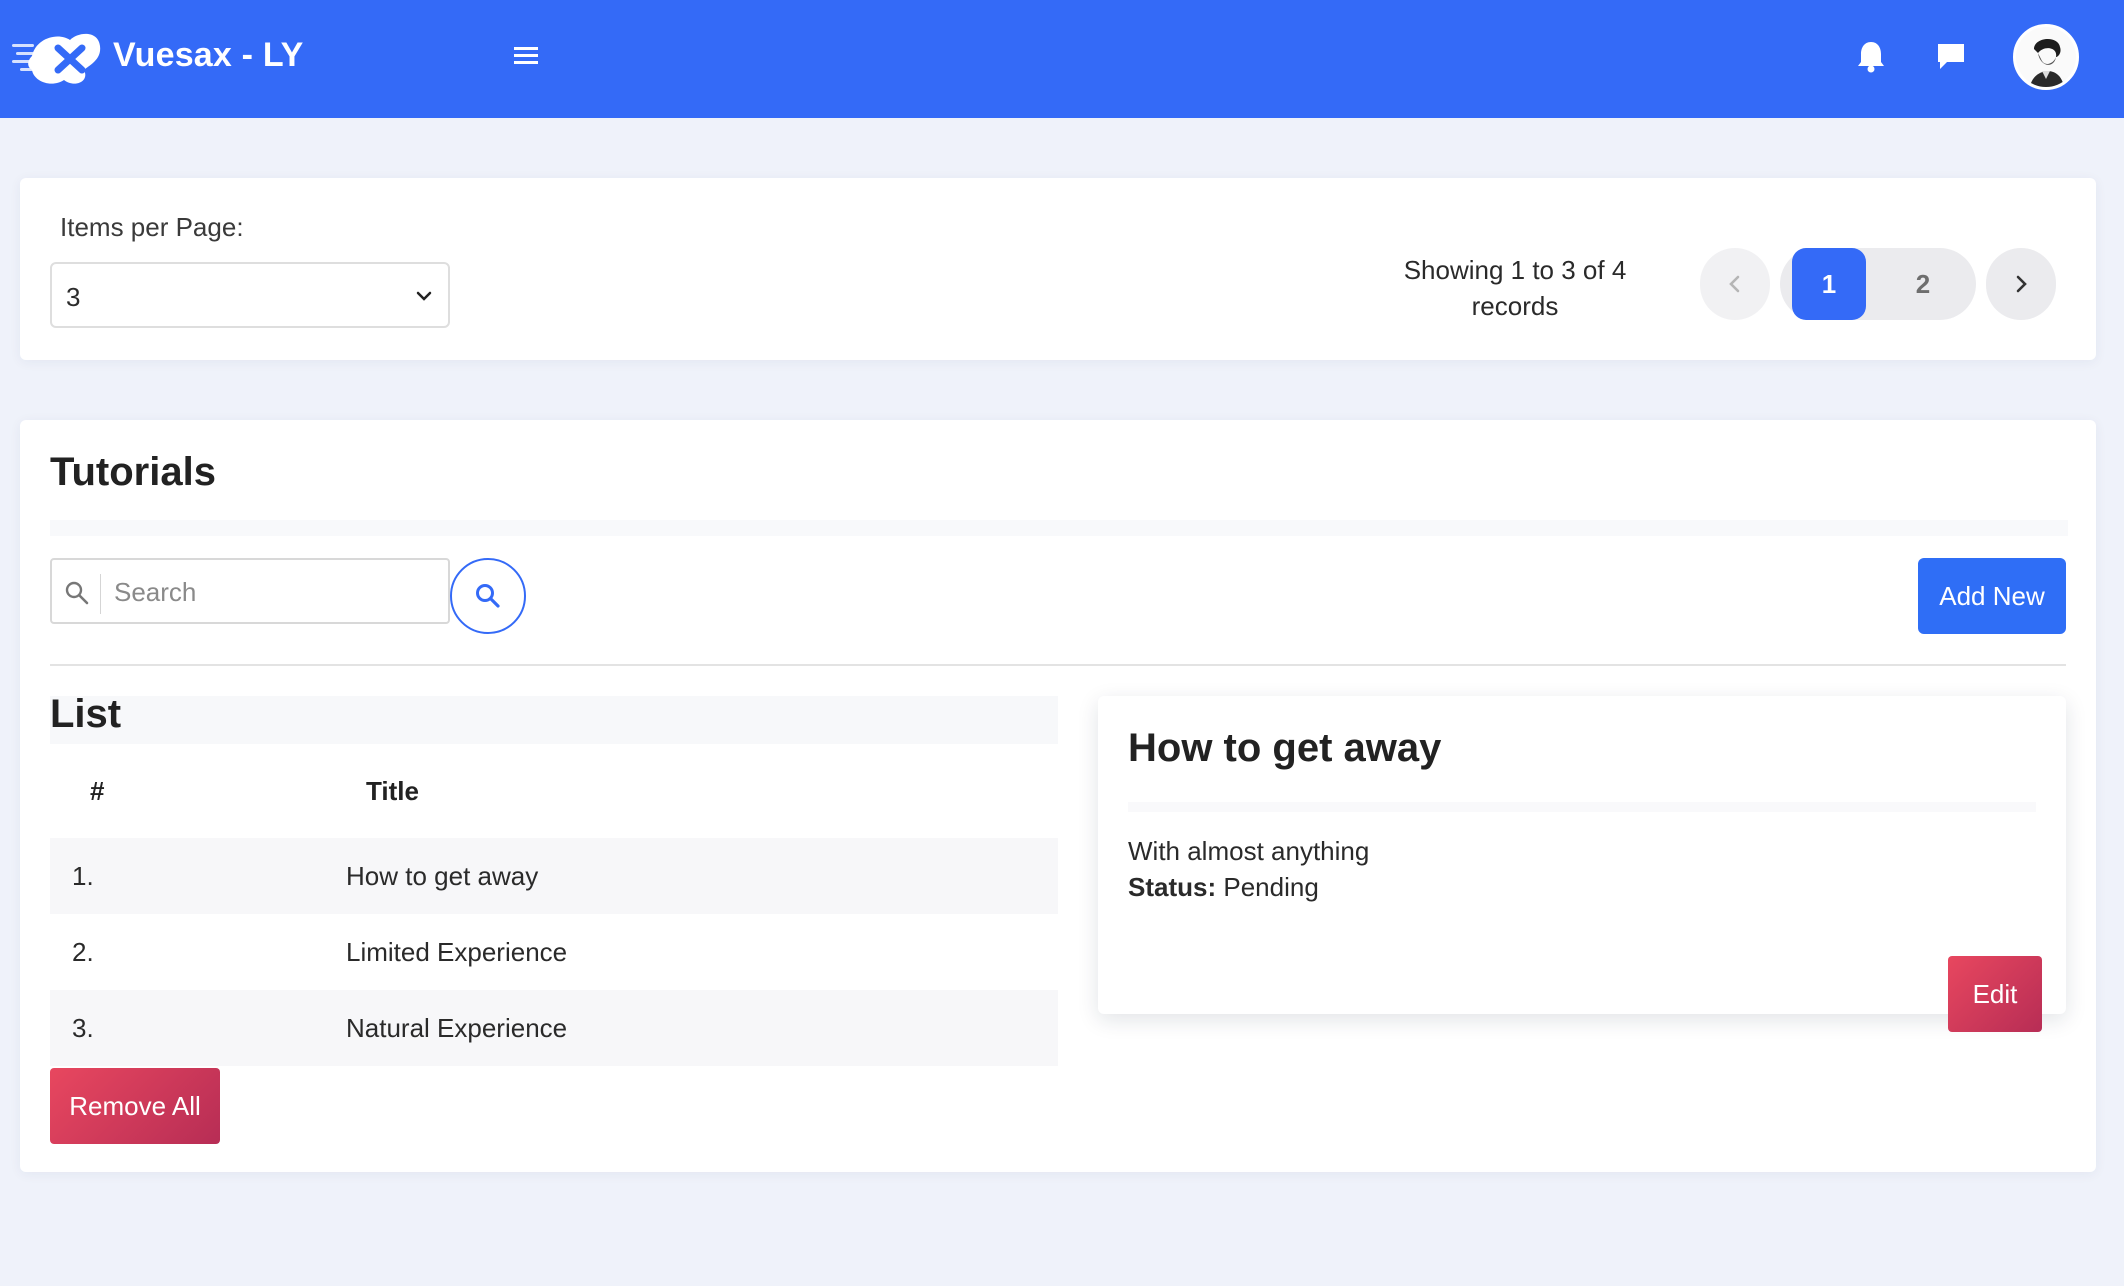 The width and height of the screenshot is (2124, 1286). What do you see at coordinates (554, 720) in the screenshot?
I see `list-header-bg` at bounding box center [554, 720].